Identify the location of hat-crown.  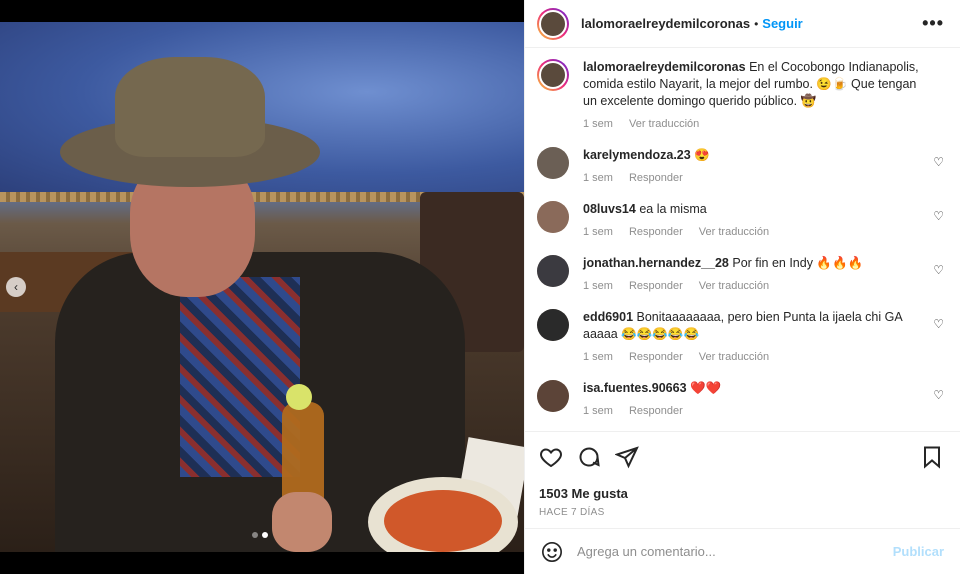
(190, 107).